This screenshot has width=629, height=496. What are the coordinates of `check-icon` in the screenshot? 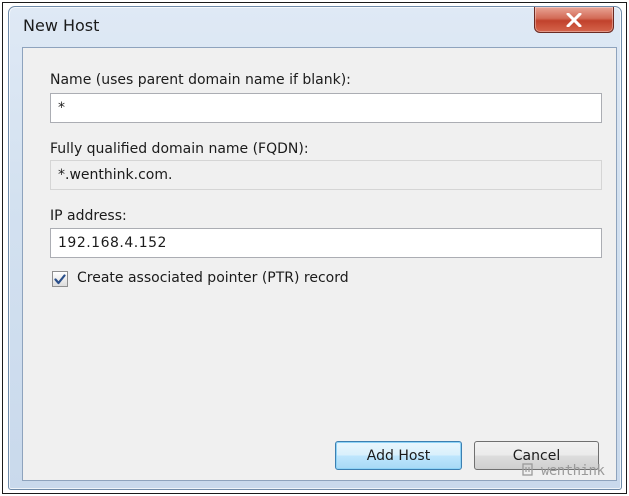 It's located at (60, 278).